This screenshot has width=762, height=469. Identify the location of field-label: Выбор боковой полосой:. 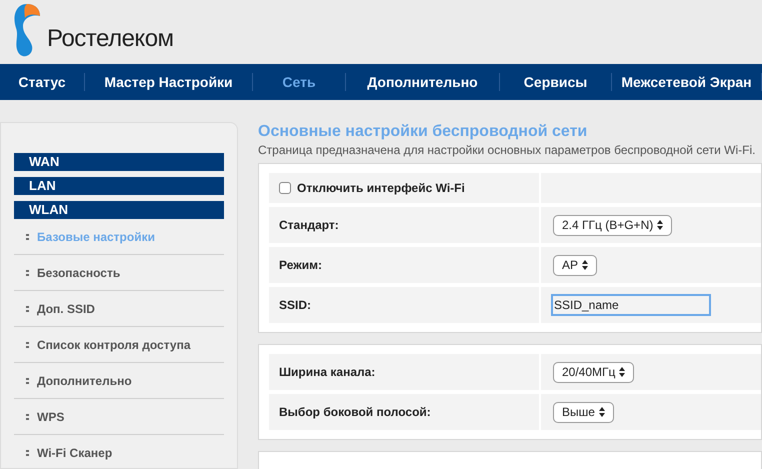
(355, 412).